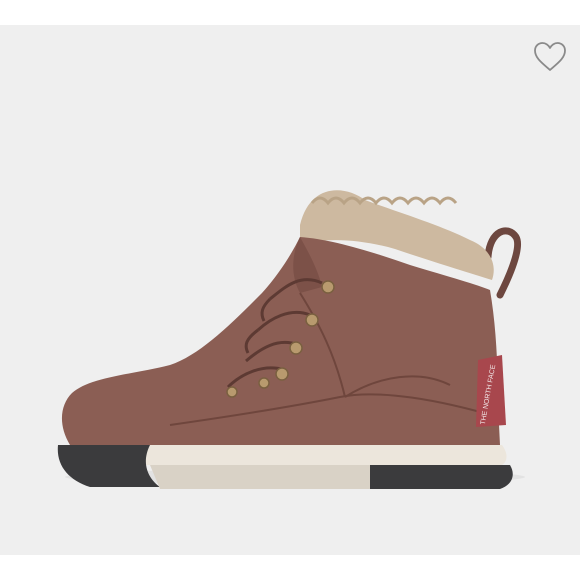 This screenshot has height=580, width=580. I want to click on favorite-button: Add to favorites, so click(550, 57).